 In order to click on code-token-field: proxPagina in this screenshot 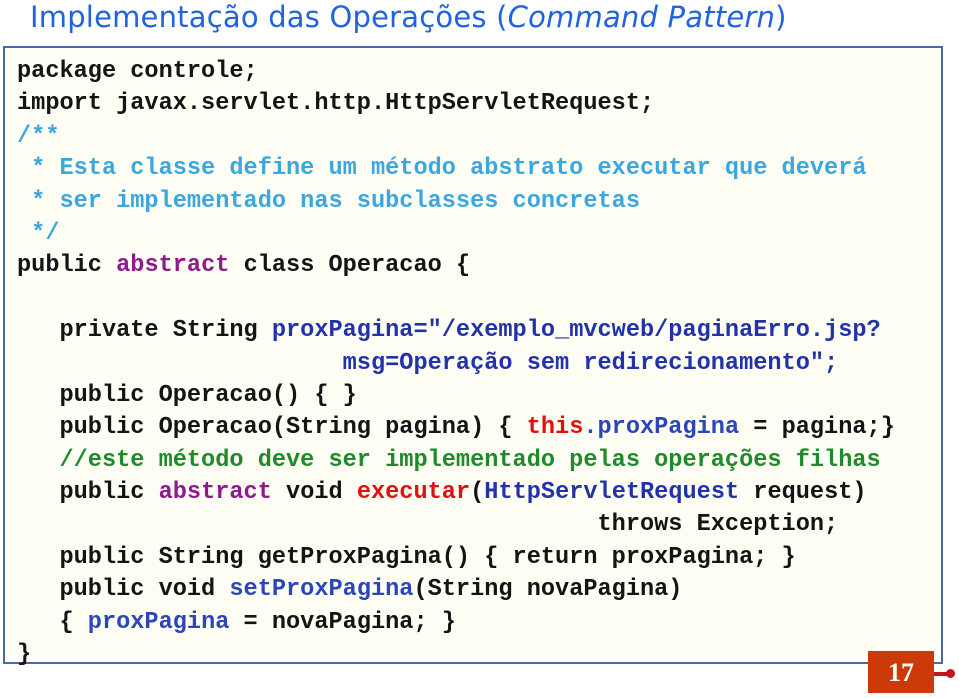, I will do `click(158, 622)`.